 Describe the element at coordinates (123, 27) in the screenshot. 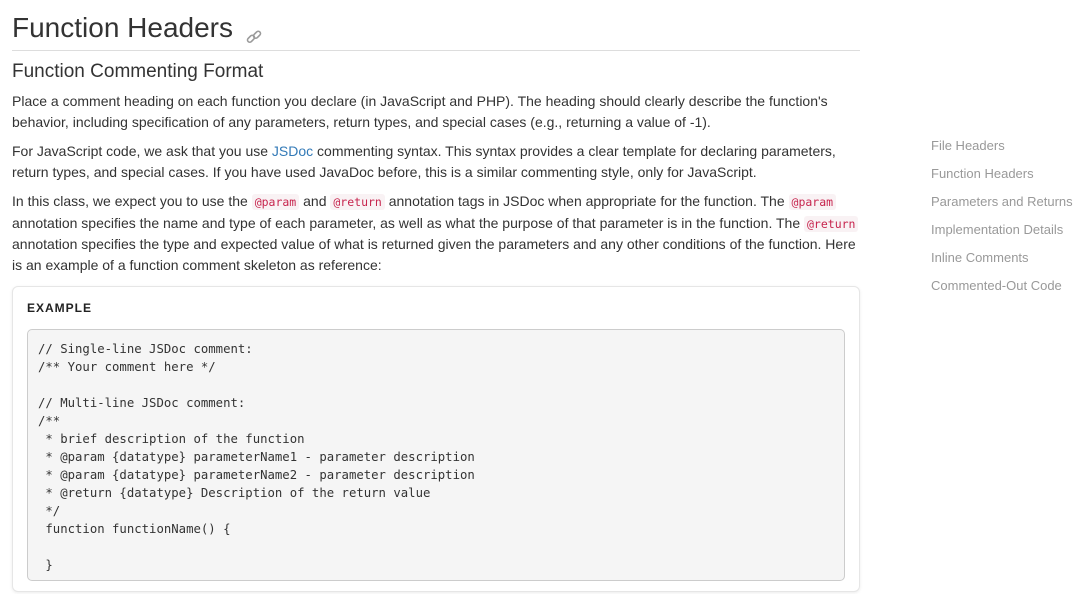

I see `page-title-text: Function Headers` at that location.